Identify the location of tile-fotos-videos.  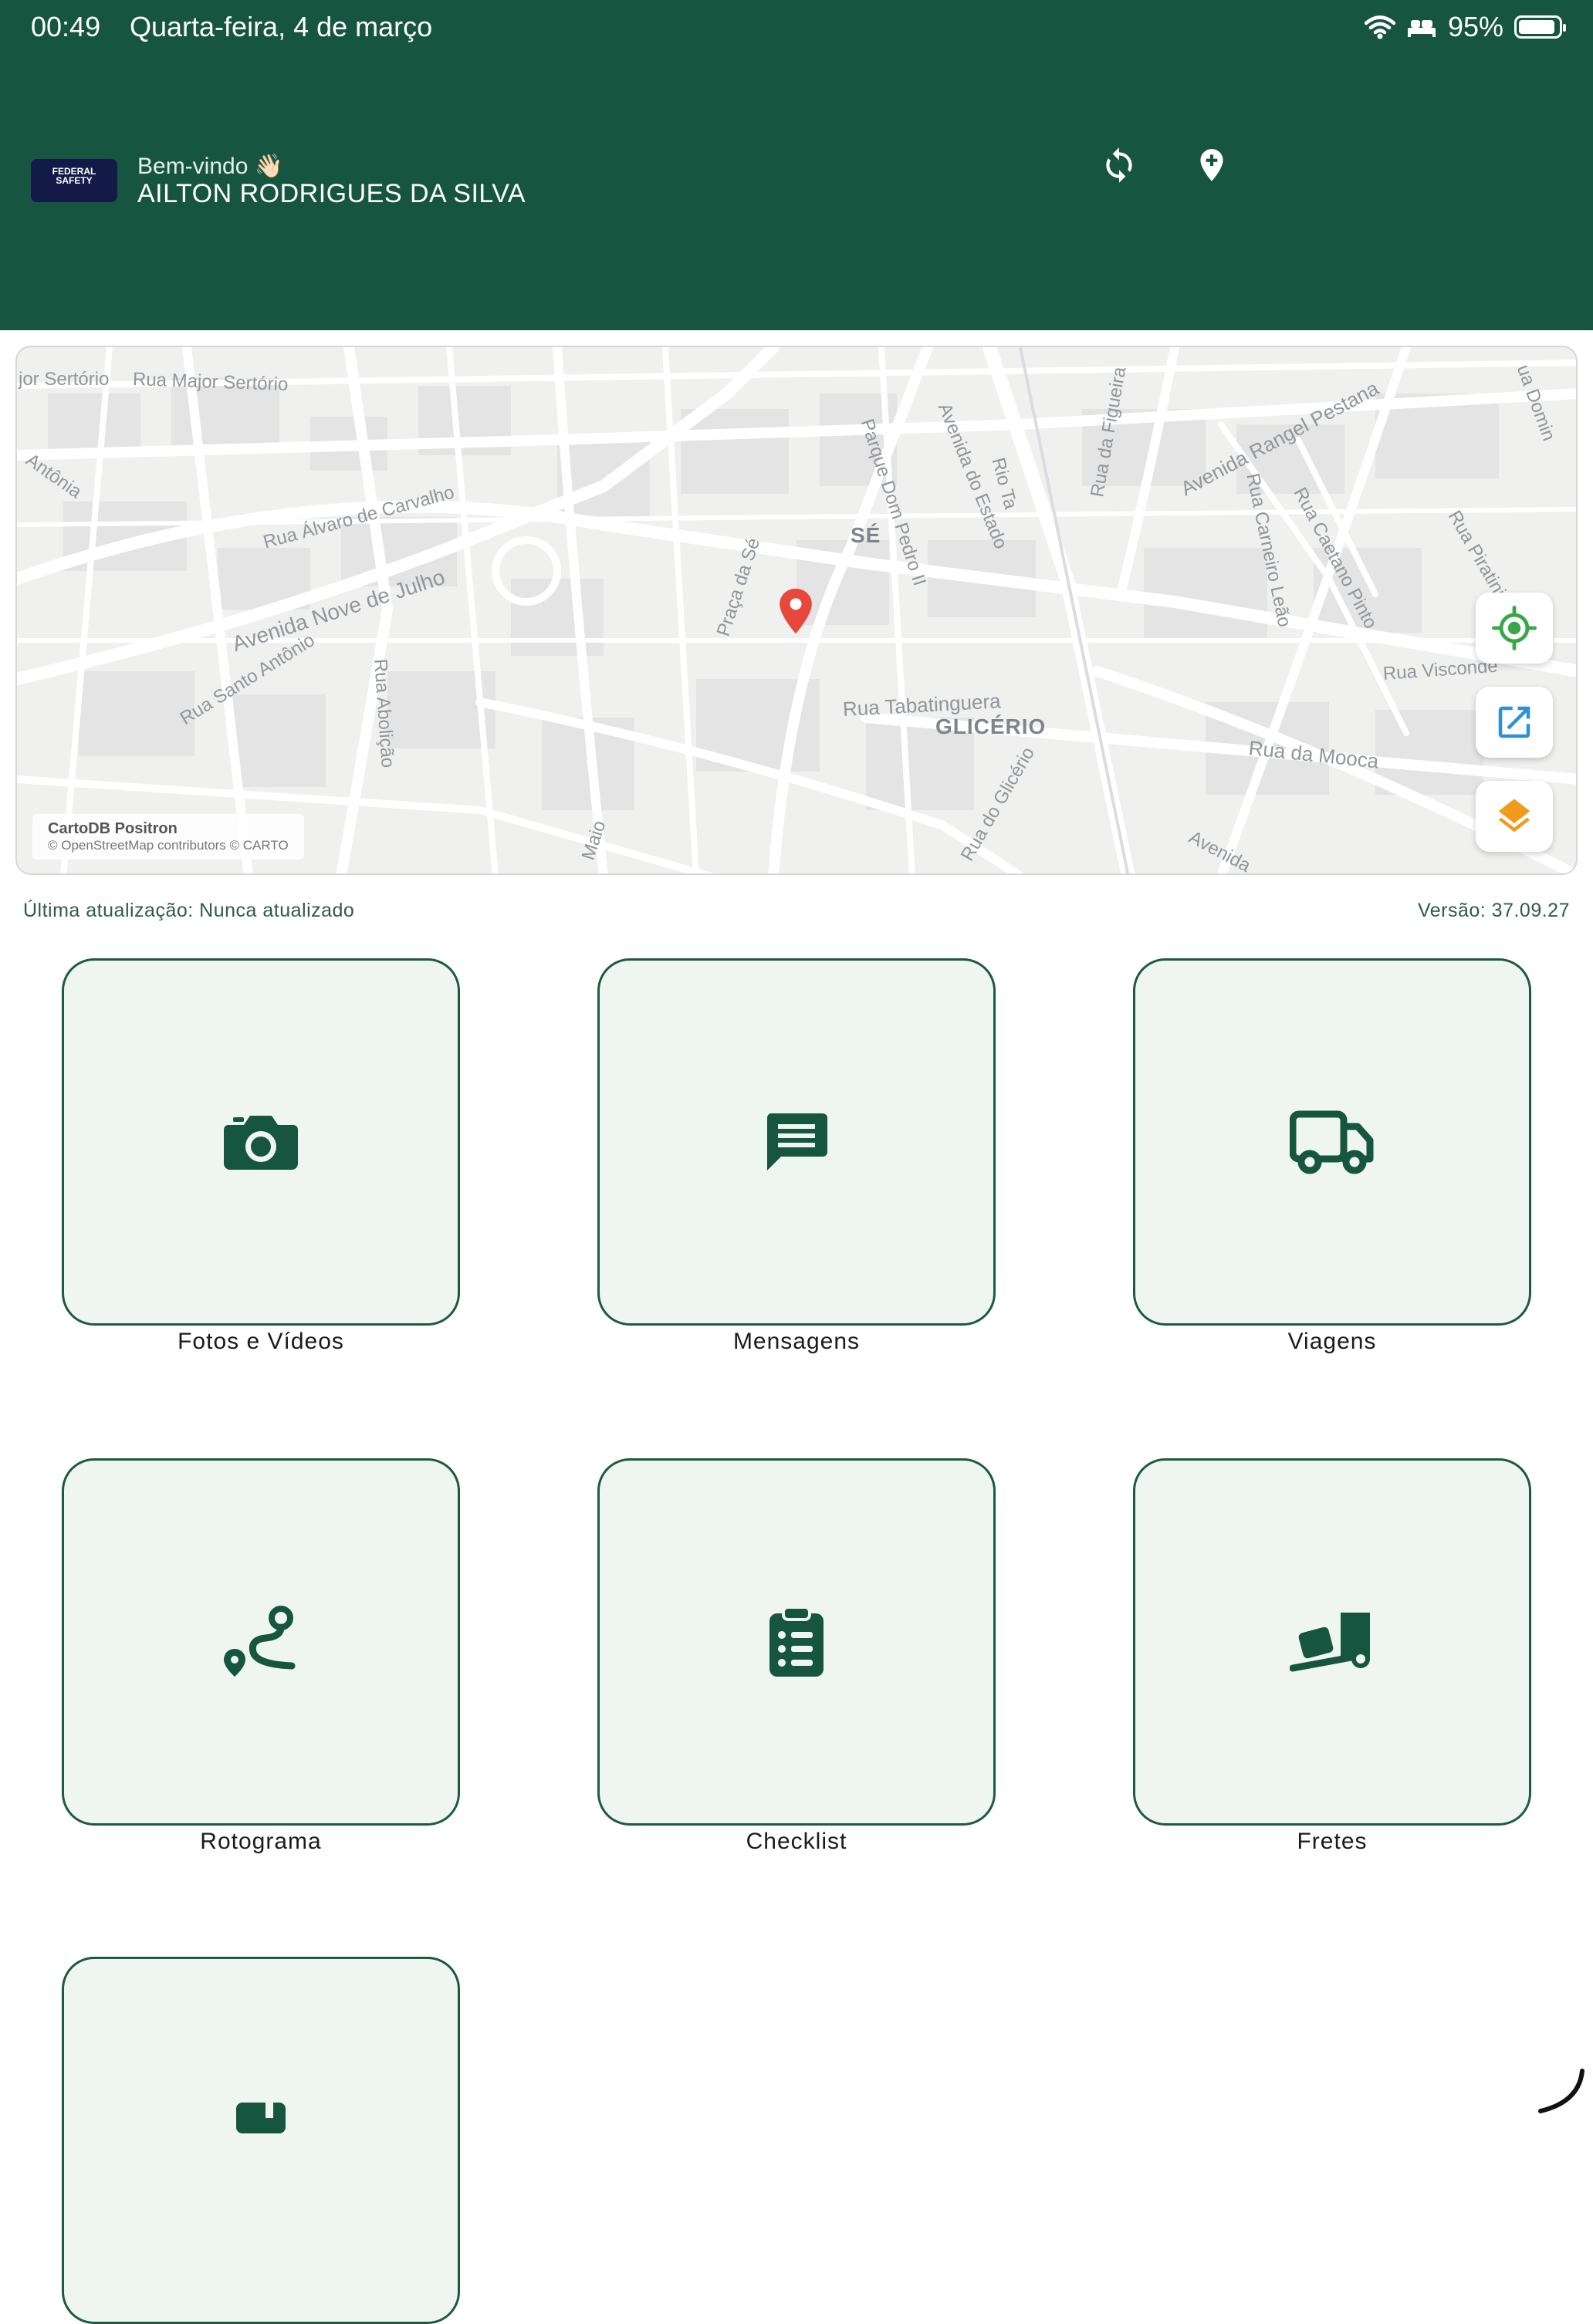
(261, 1142).